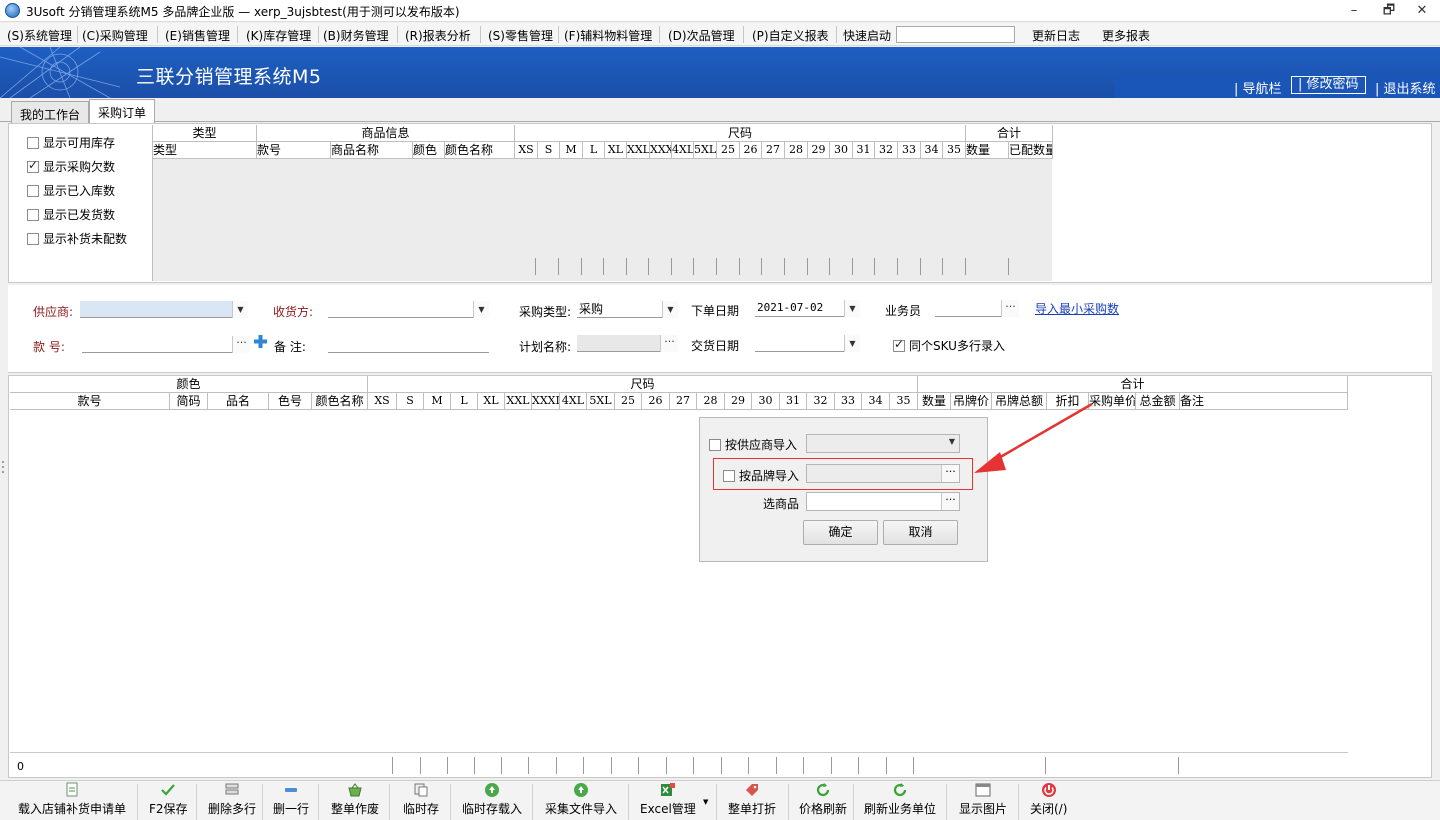 The height and width of the screenshot is (820, 1440). Describe the element at coordinates (90, 401) in the screenshot. I see `grid2-col-header: 款号` at that location.